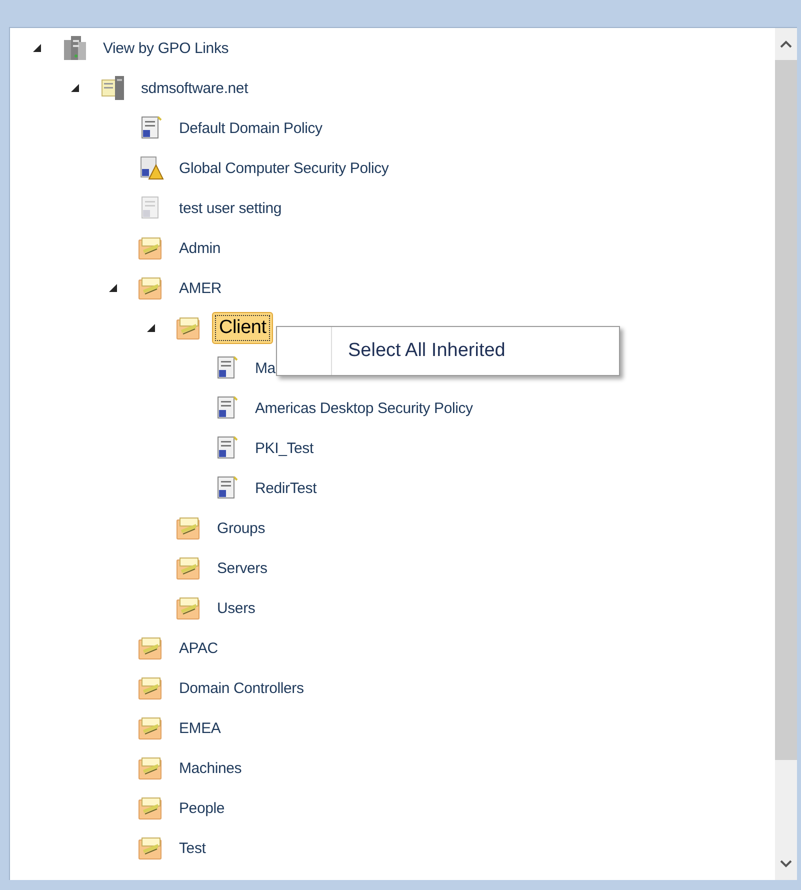 This screenshot has width=801, height=890. What do you see at coordinates (241, 688) in the screenshot?
I see `tree-item: Domain Controllers` at bounding box center [241, 688].